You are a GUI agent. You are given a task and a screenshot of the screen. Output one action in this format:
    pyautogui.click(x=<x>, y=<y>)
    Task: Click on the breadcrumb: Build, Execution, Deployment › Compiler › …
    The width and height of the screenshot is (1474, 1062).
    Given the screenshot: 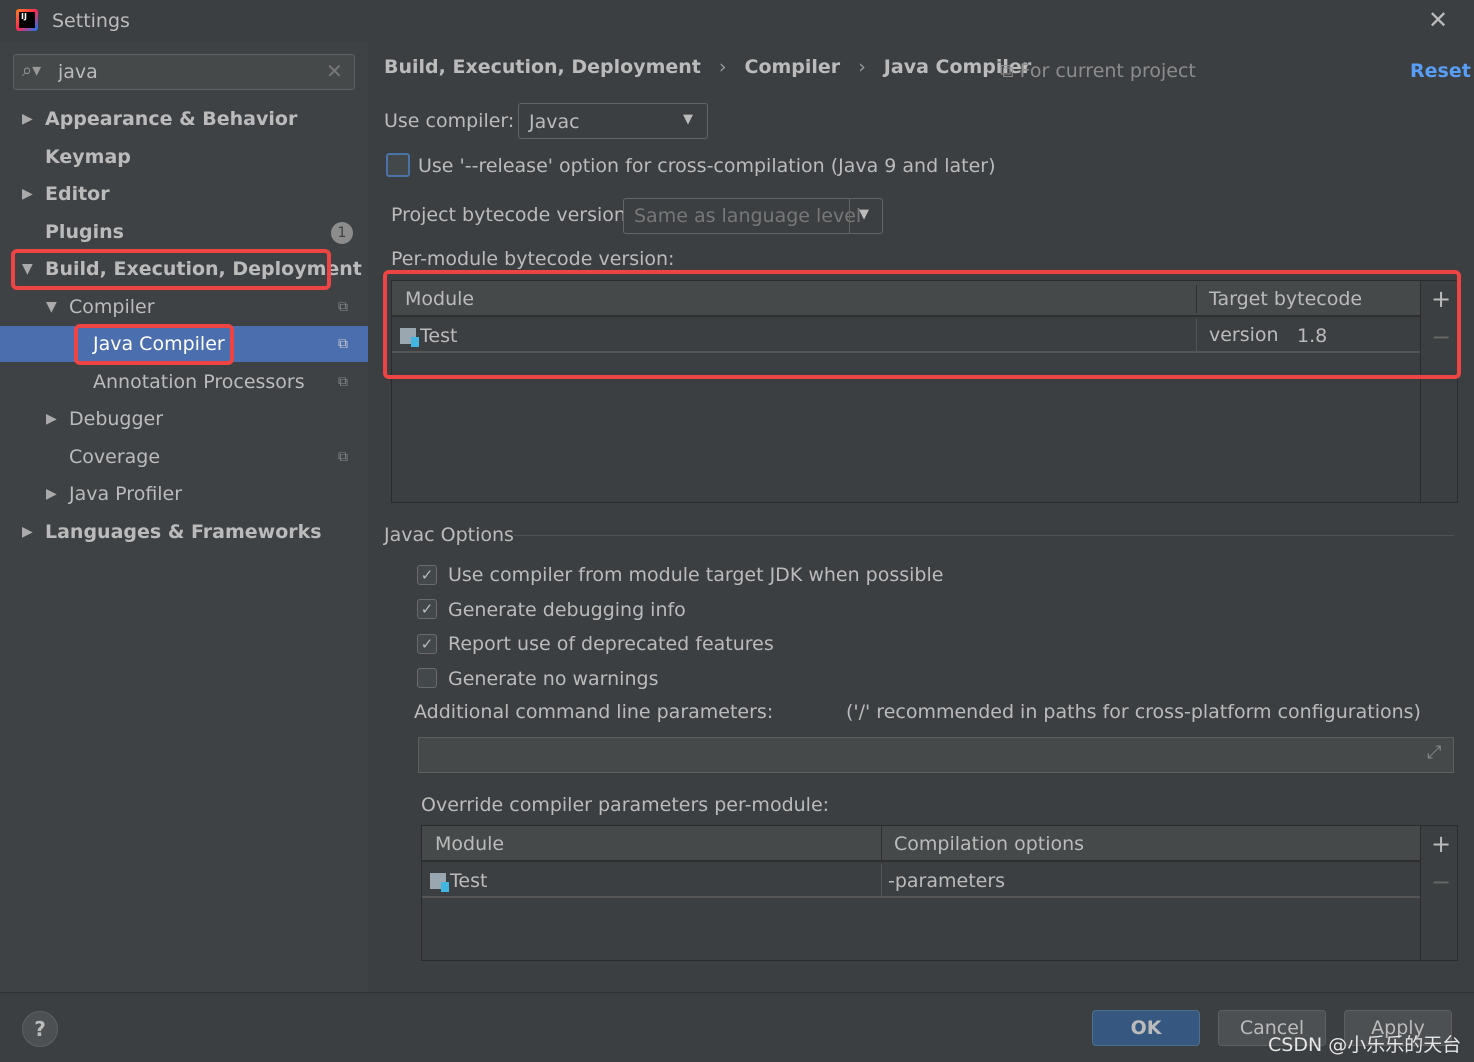 What is the action you would take?
    pyautogui.click(x=707, y=67)
    